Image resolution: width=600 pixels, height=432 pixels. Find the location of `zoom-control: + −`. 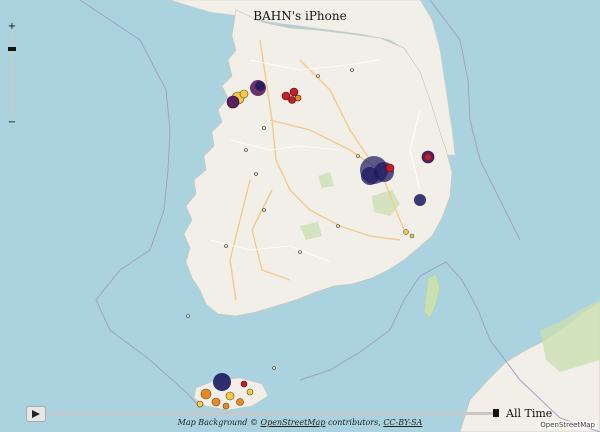

zoom-control: + − is located at coordinates (12, 75).